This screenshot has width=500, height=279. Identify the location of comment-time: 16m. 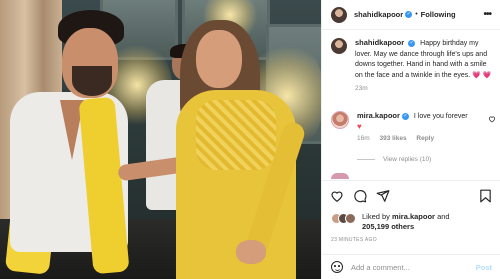
(363, 138).